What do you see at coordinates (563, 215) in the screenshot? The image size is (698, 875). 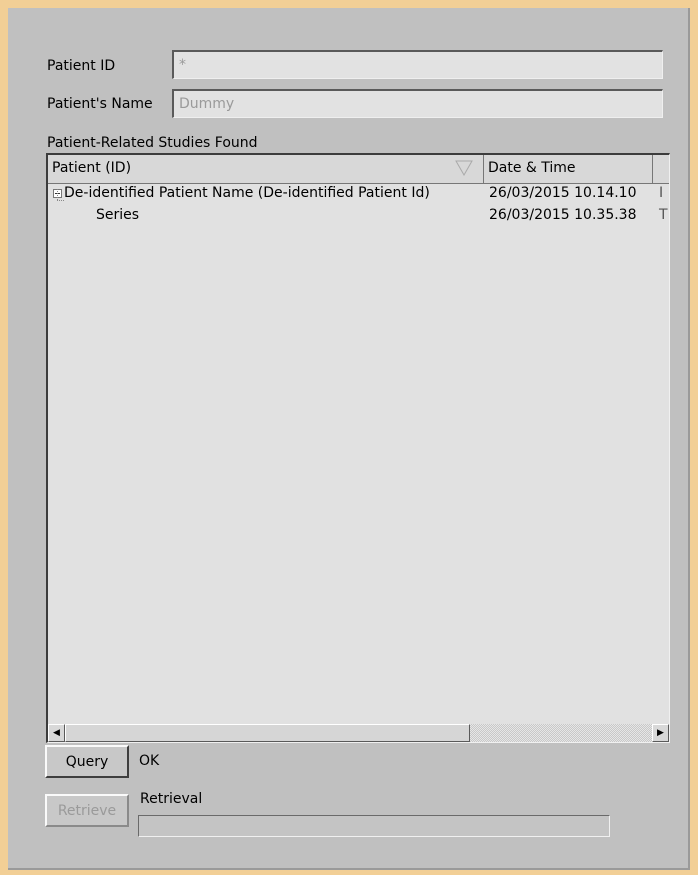 I see `series-datetime-cell: 26/03/2015 10.35.38` at bounding box center [563, 215].